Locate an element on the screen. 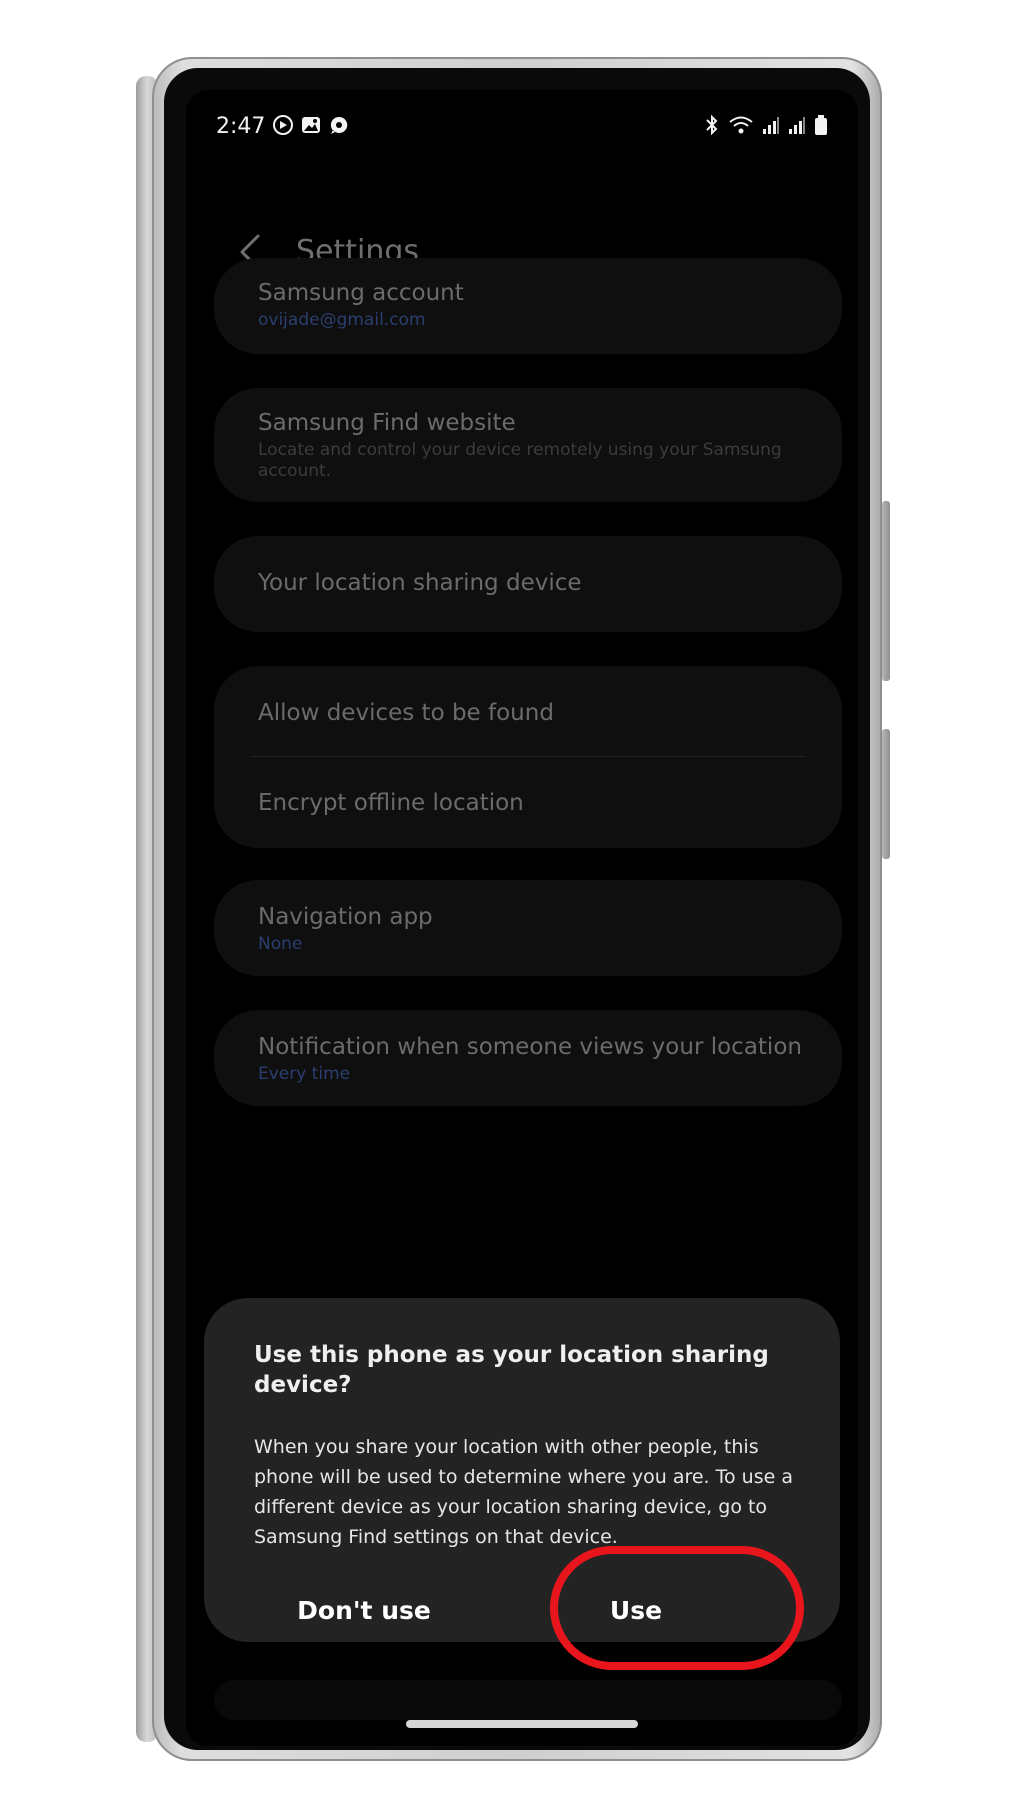 Image resolution: width=1024 pixels, height=1820 pixels. status-right-icons is located at coordinates (766, 125).